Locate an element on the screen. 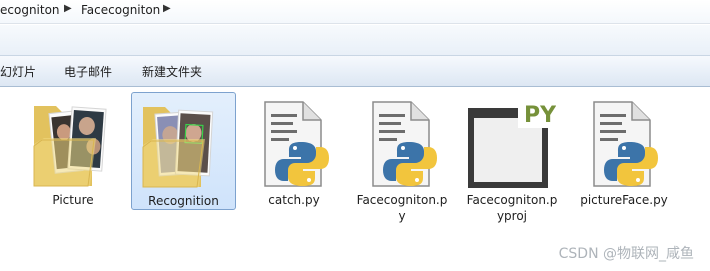 The height and width of the screenshot is (271, 710). file-name: Facecogniton.p yproj is located at coordinates (512, 208).